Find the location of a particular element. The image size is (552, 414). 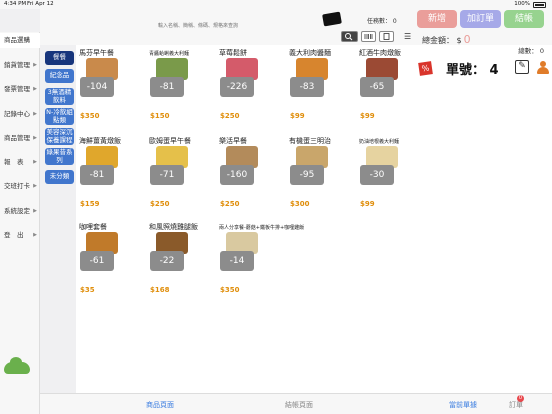

stock-count: -226 is located at coordinates (237, 87).